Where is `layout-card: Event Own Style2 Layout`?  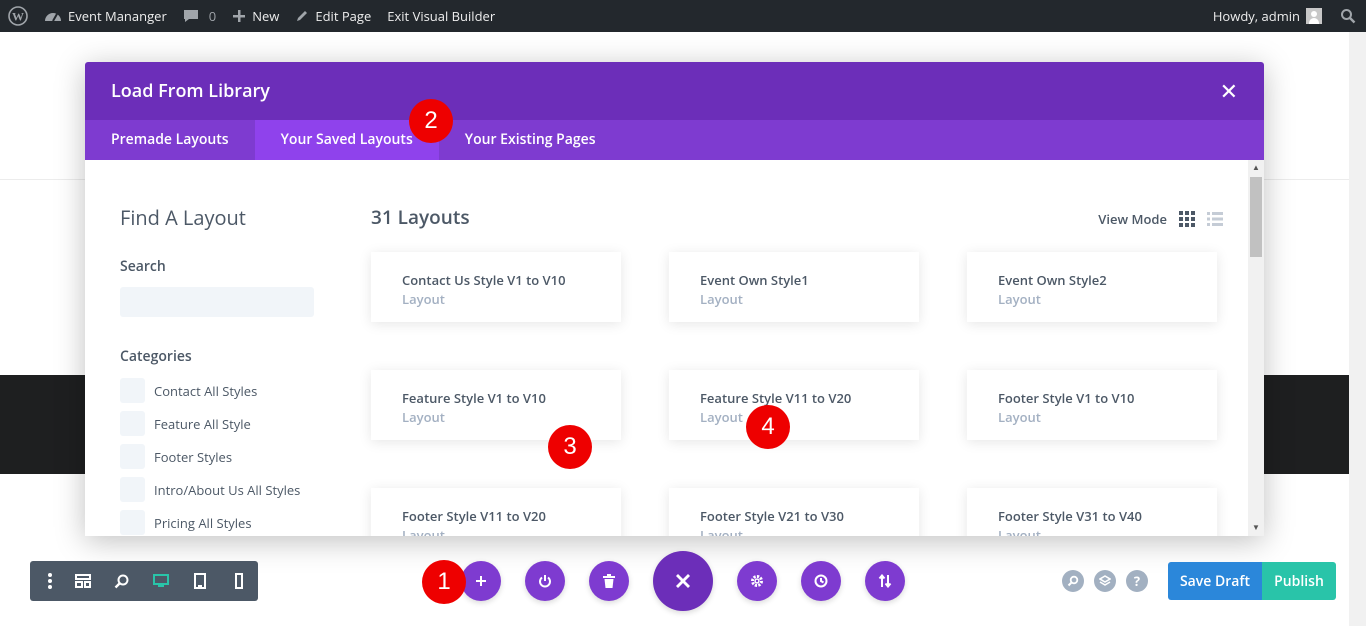
layout-card: Event Own Style2 Layout is located at coordinates (1092, 287).